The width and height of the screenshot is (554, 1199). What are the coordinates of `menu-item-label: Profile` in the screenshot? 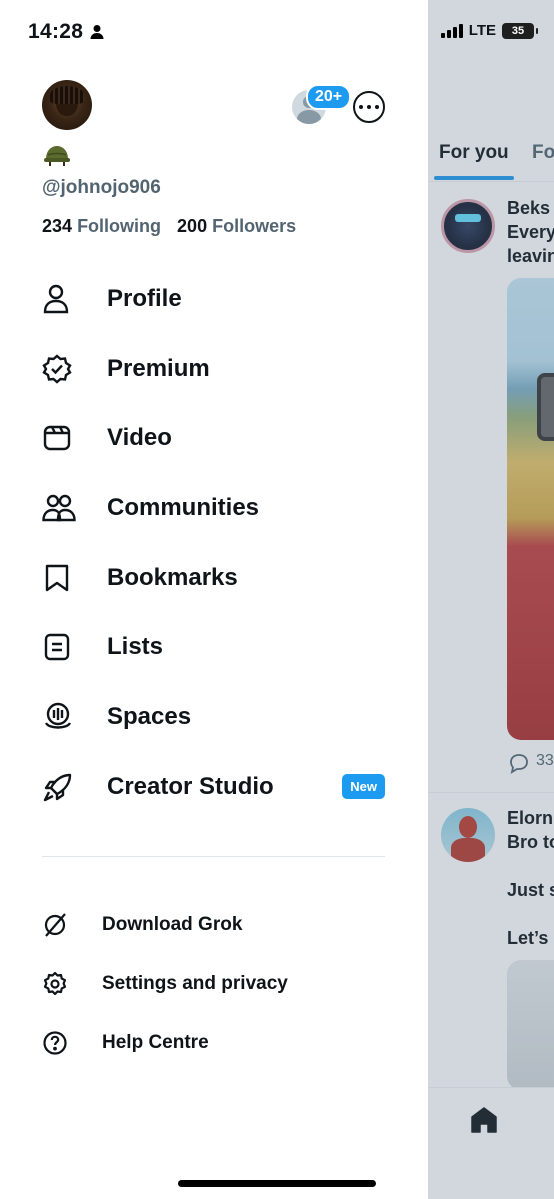 It's located at (144, 298).